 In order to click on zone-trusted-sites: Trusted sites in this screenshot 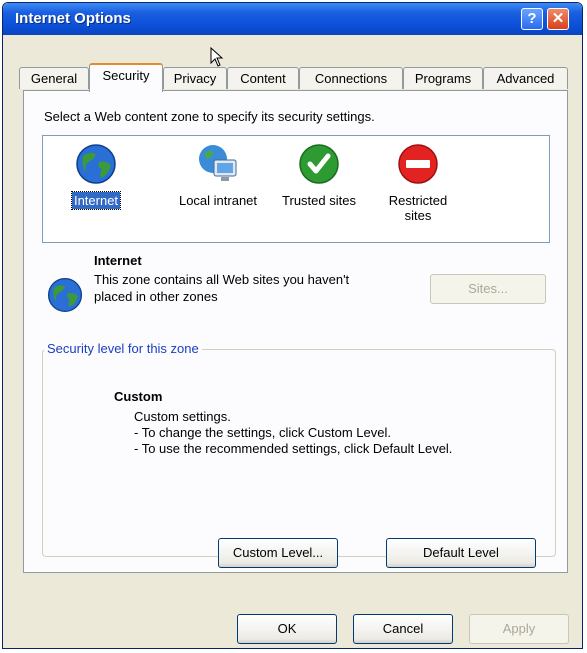, I will do `click(319, 175)`.